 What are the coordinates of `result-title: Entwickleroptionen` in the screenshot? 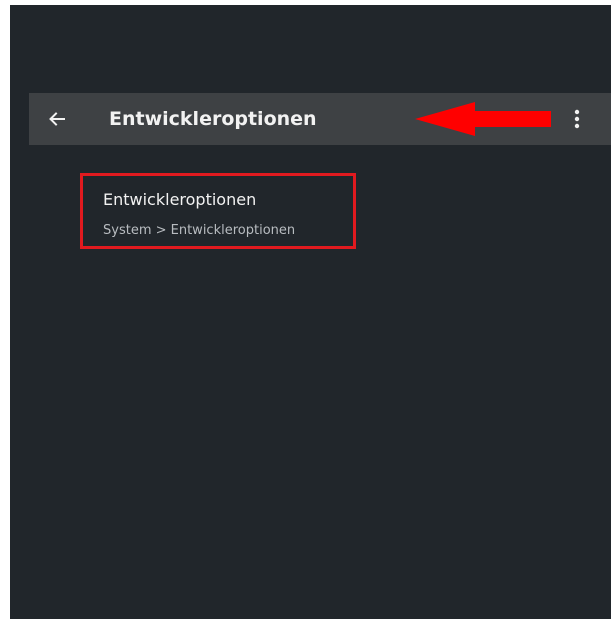 It's located at (180, 199).